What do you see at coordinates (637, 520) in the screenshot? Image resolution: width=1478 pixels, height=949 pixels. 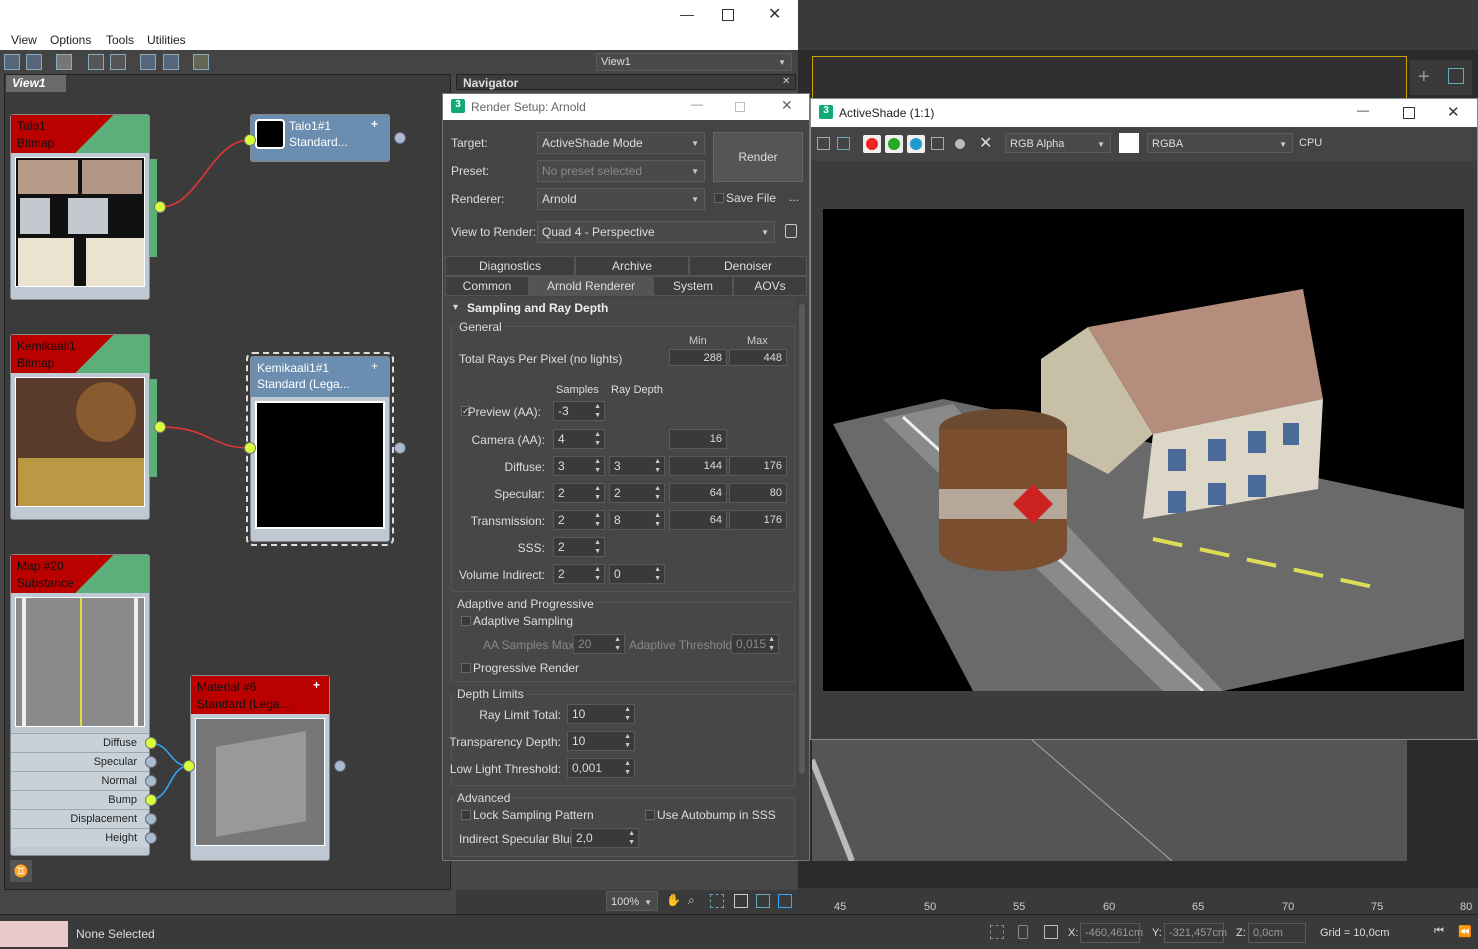 I see `transmission-depth: 8 ▲ ▼` at bounding box center [637, 520].